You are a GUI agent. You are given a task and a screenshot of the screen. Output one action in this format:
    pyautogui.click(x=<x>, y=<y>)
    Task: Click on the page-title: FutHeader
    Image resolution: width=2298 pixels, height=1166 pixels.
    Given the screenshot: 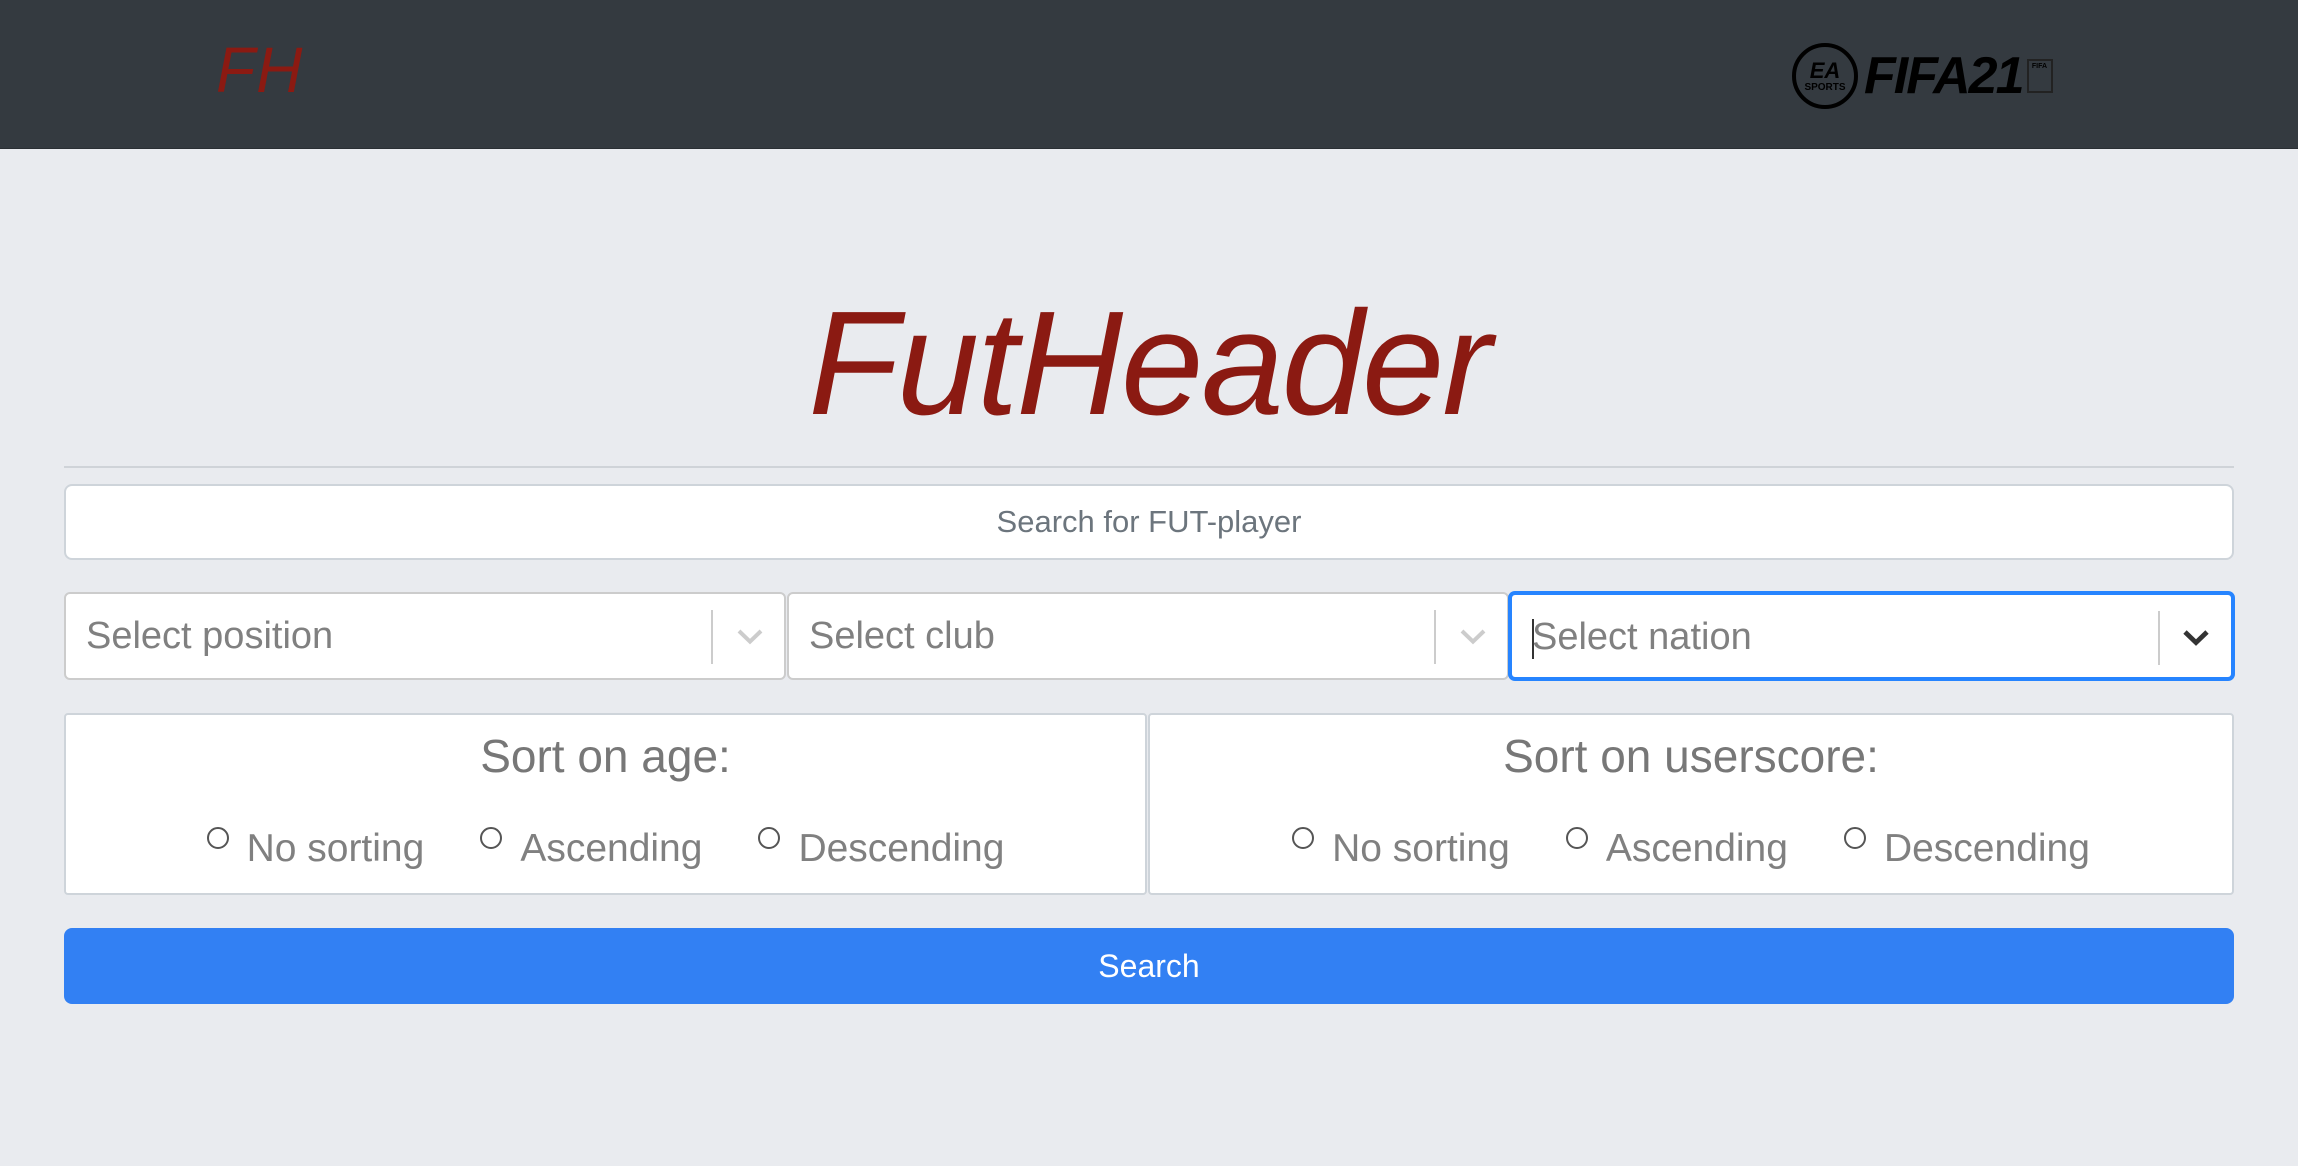 What is the action you would take?
    pyautogui.click(x=1149, y=363)
    